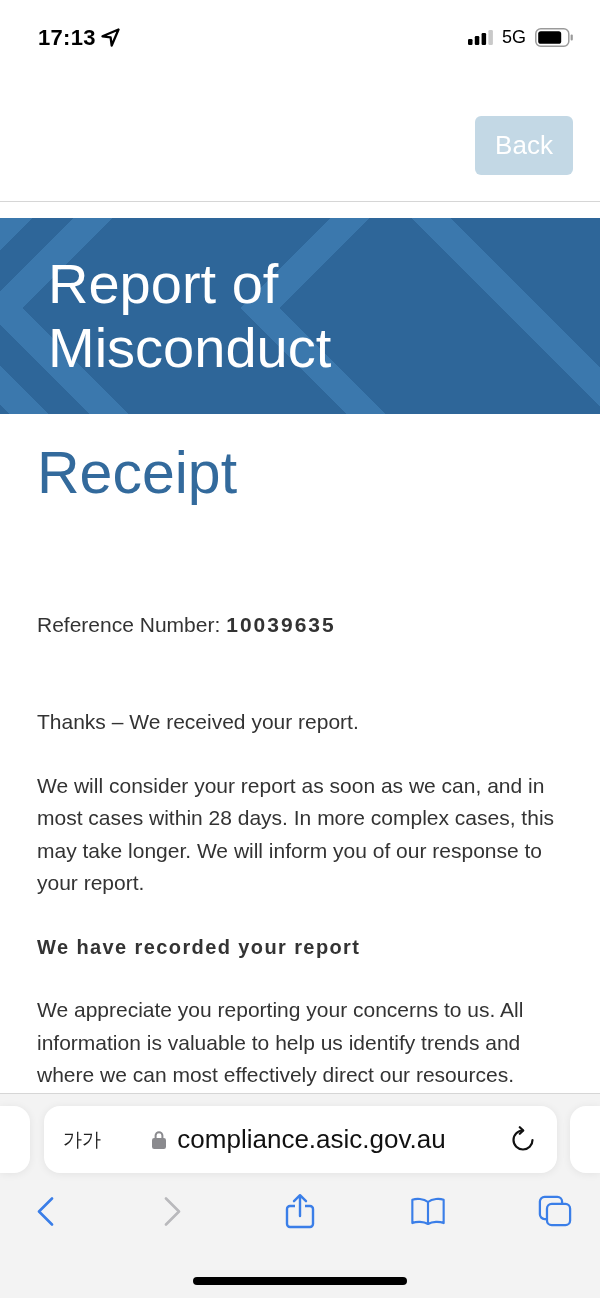 This screenshot has width=600, height=1298. Describe the element at coordinates (81, 1139) in the screenshot. I see `text-size-button: 가가` at that location.